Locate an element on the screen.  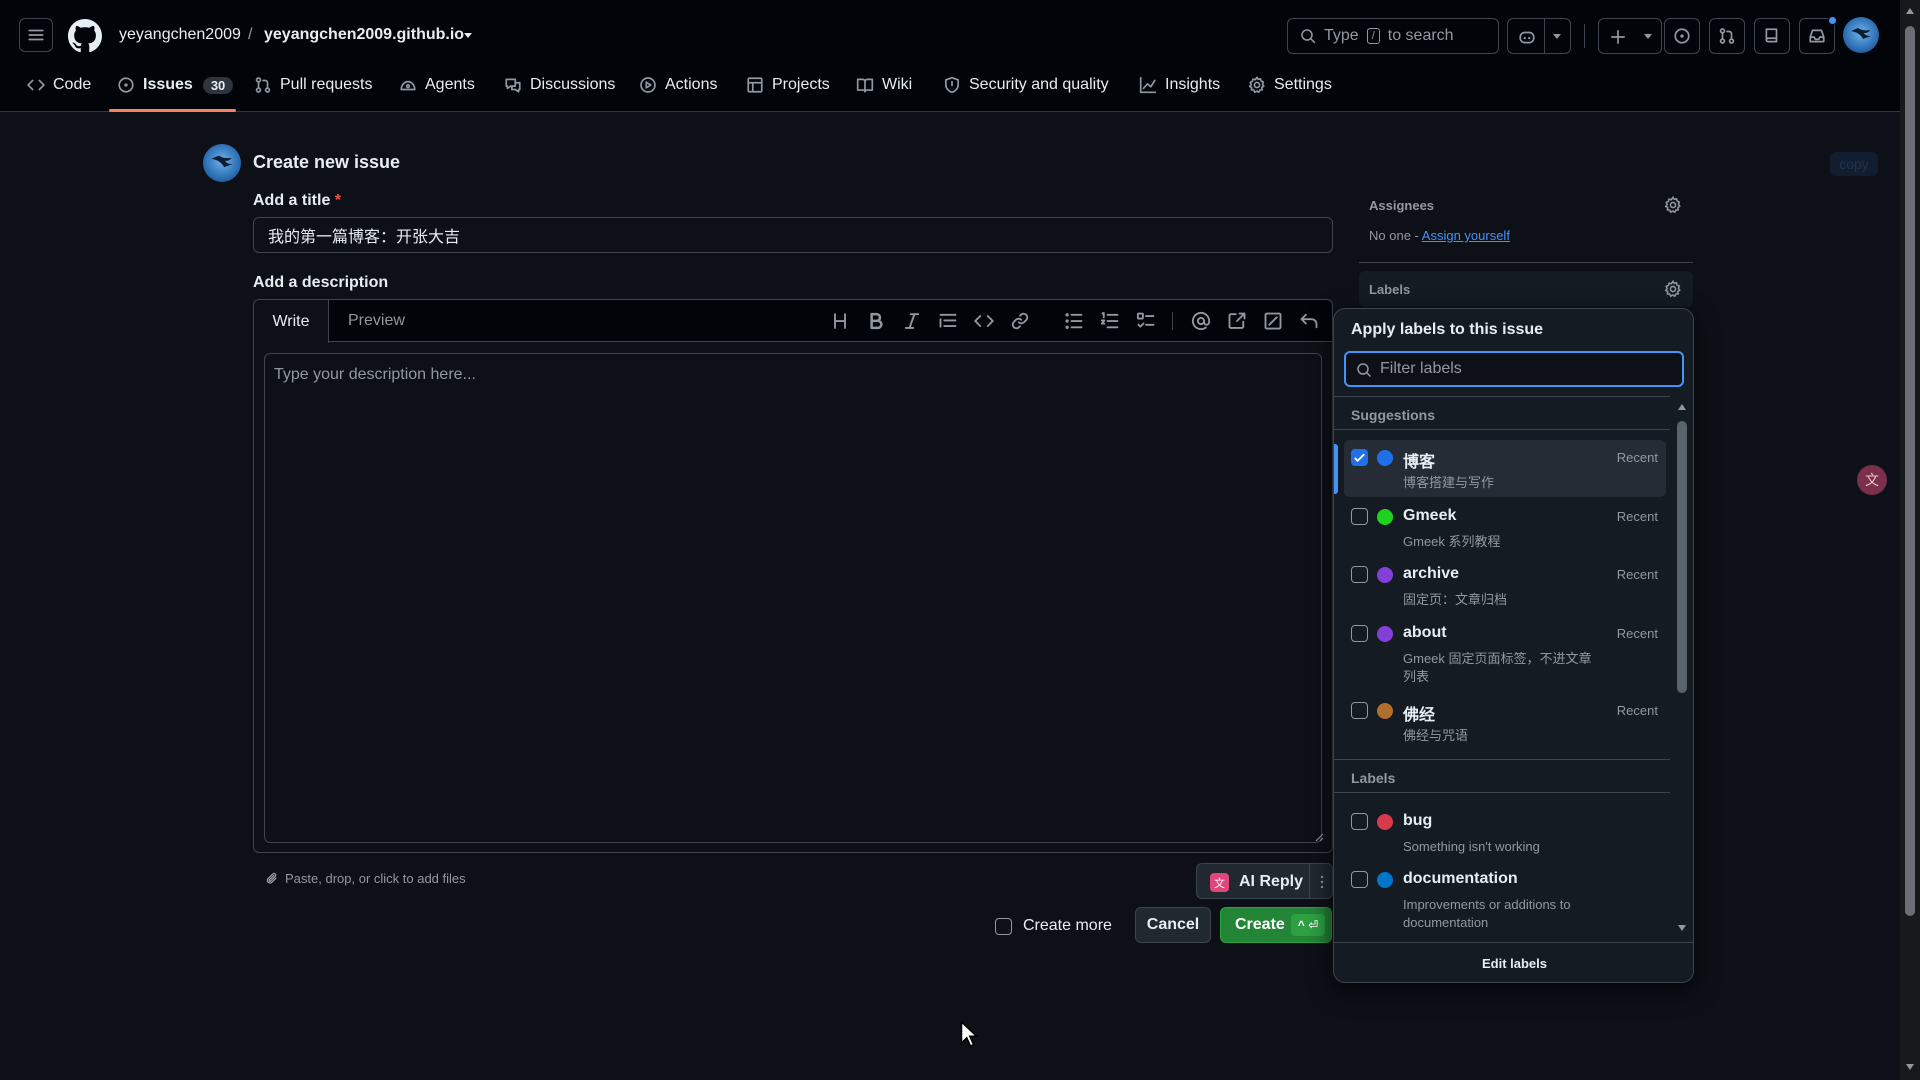
pull-request-icon is located at coordinates (263, 85).